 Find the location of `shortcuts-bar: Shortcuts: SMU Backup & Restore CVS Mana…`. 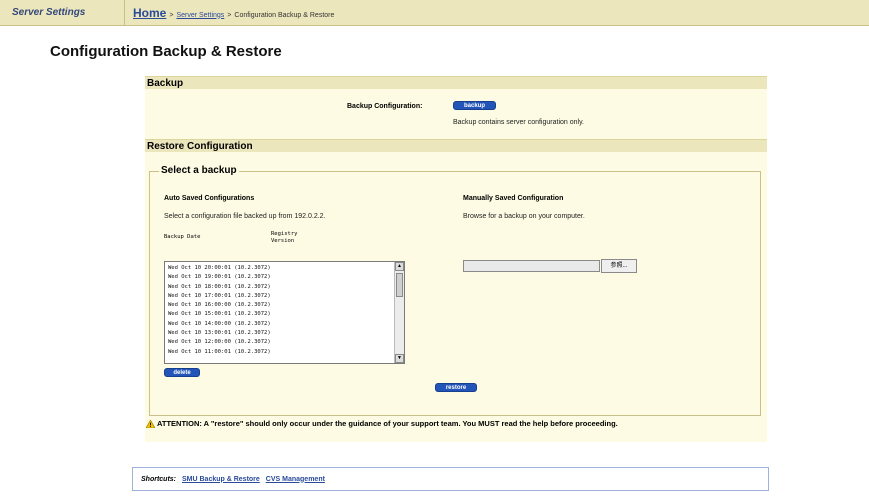

shortcuts-bar: Shortcuts: SMU Backup & Restore CVS Mana… is located at coordinates (450, 479).